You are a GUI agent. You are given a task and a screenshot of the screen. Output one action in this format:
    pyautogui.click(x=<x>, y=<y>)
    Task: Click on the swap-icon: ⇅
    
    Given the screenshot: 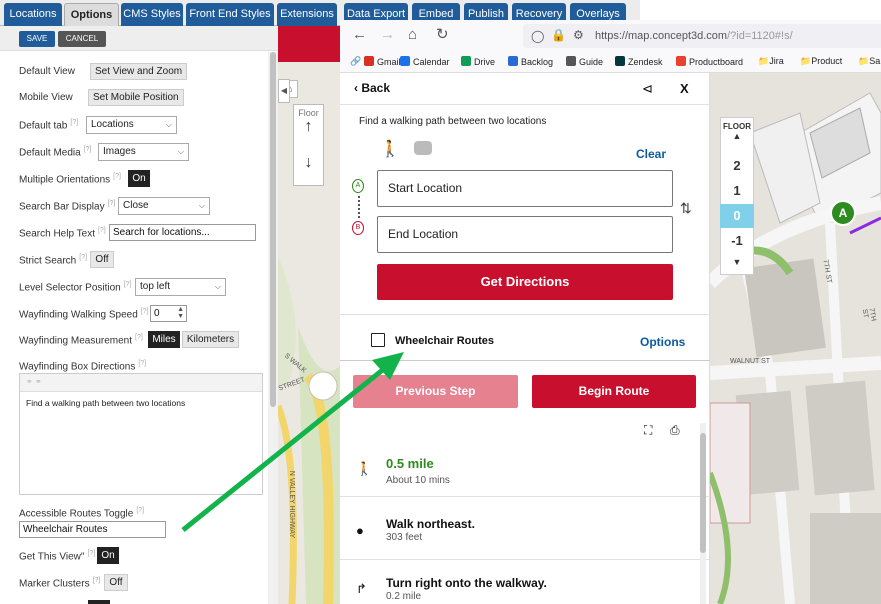 What is the action you would take?
    pyautogui.click(x=686, y=208)
    